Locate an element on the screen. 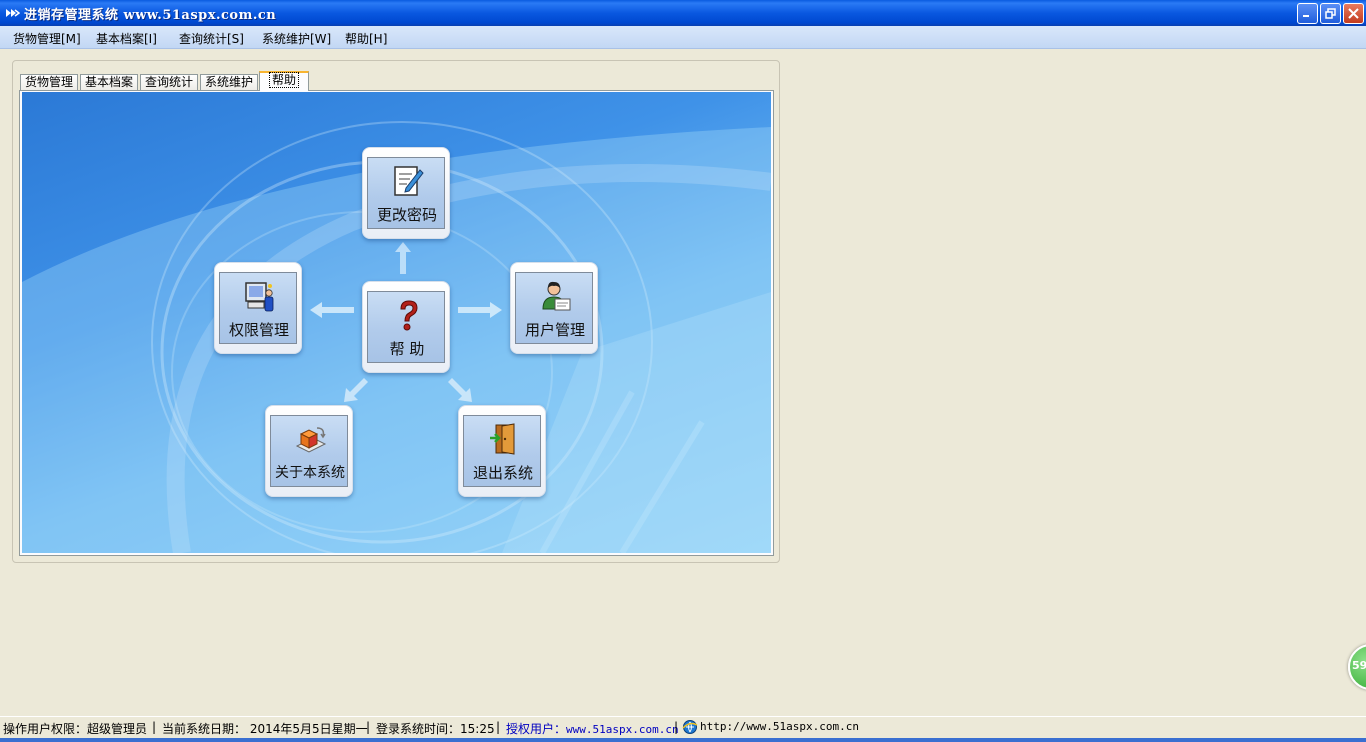  about-system-label: 关于本系统 is located at coordinates (310, 473).